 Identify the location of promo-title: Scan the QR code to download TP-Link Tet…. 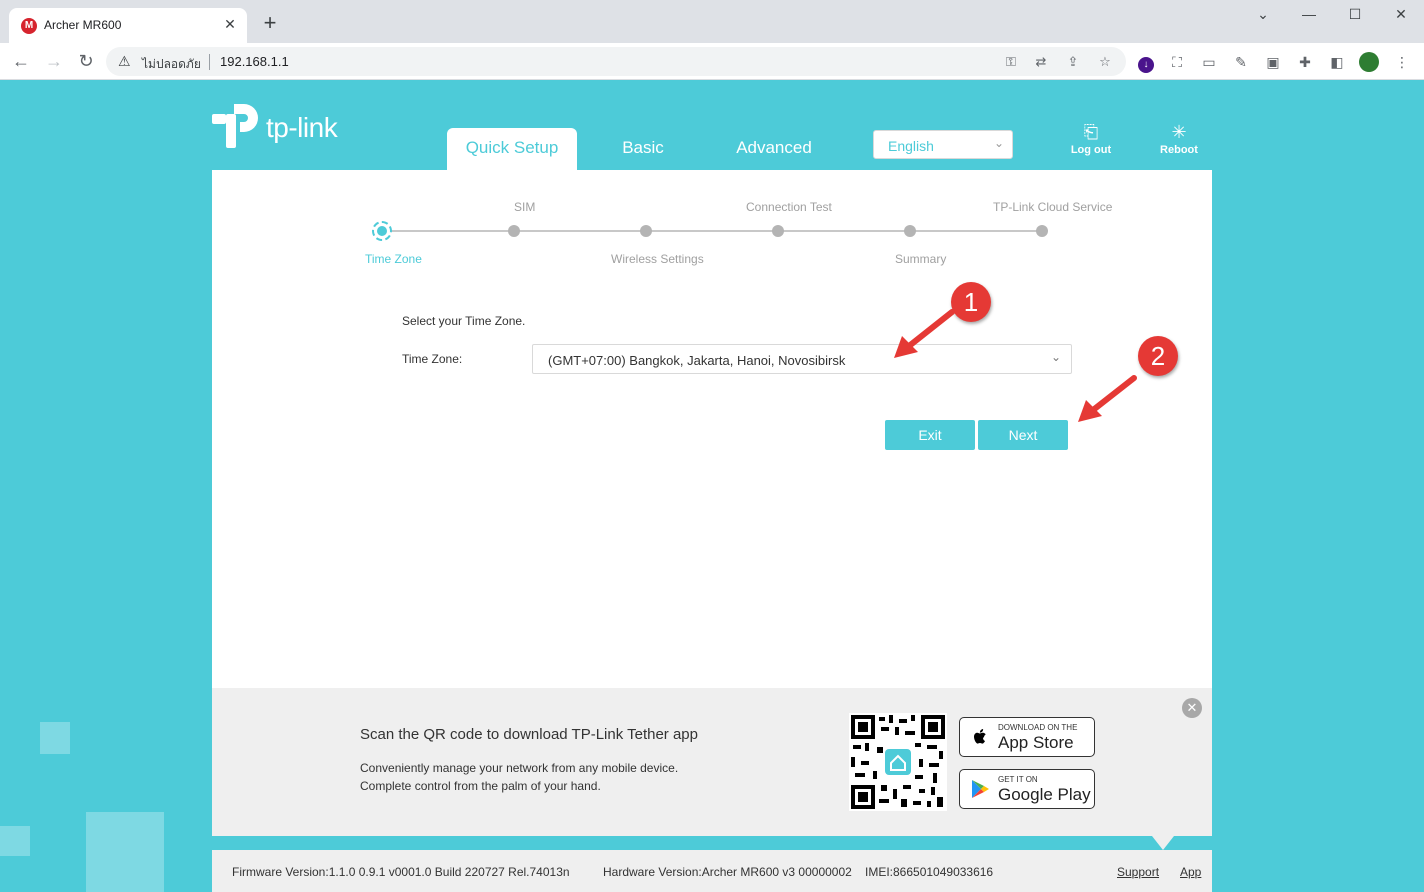
(529, 734).